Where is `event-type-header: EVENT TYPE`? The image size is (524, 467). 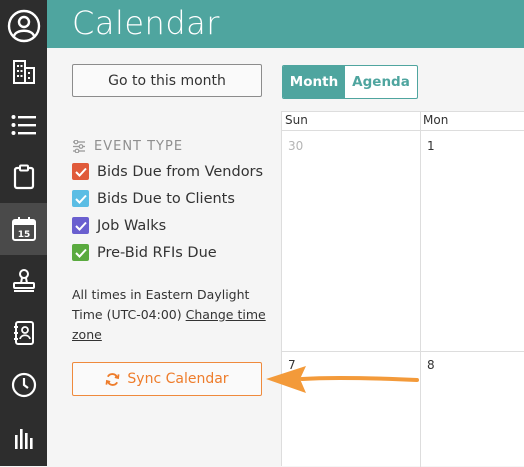
event-type-header: EVENT TYPE is located at coordinates (127, 146).